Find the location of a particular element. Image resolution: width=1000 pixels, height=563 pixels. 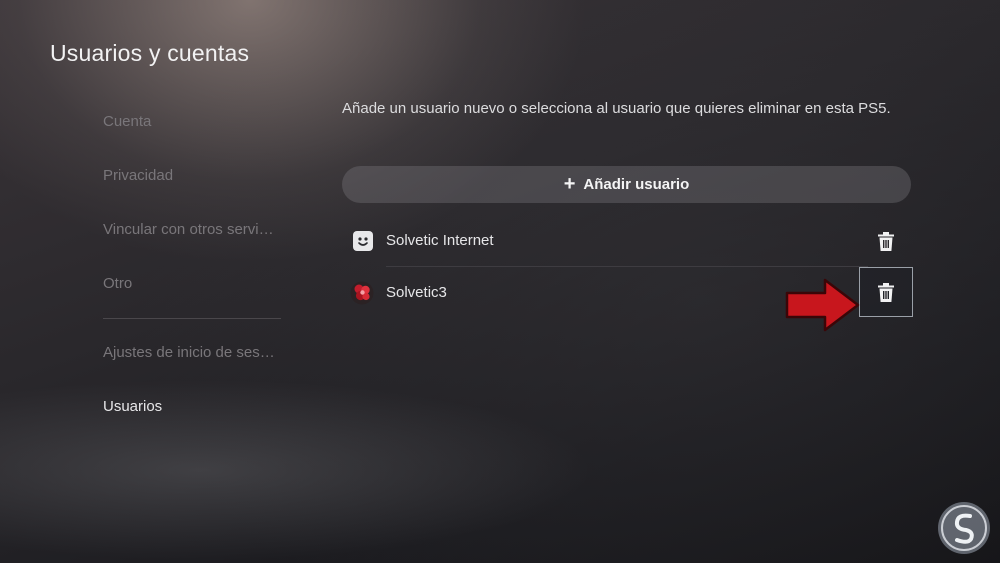

smiley-avatar-icon is located at coordinates (363, 241).